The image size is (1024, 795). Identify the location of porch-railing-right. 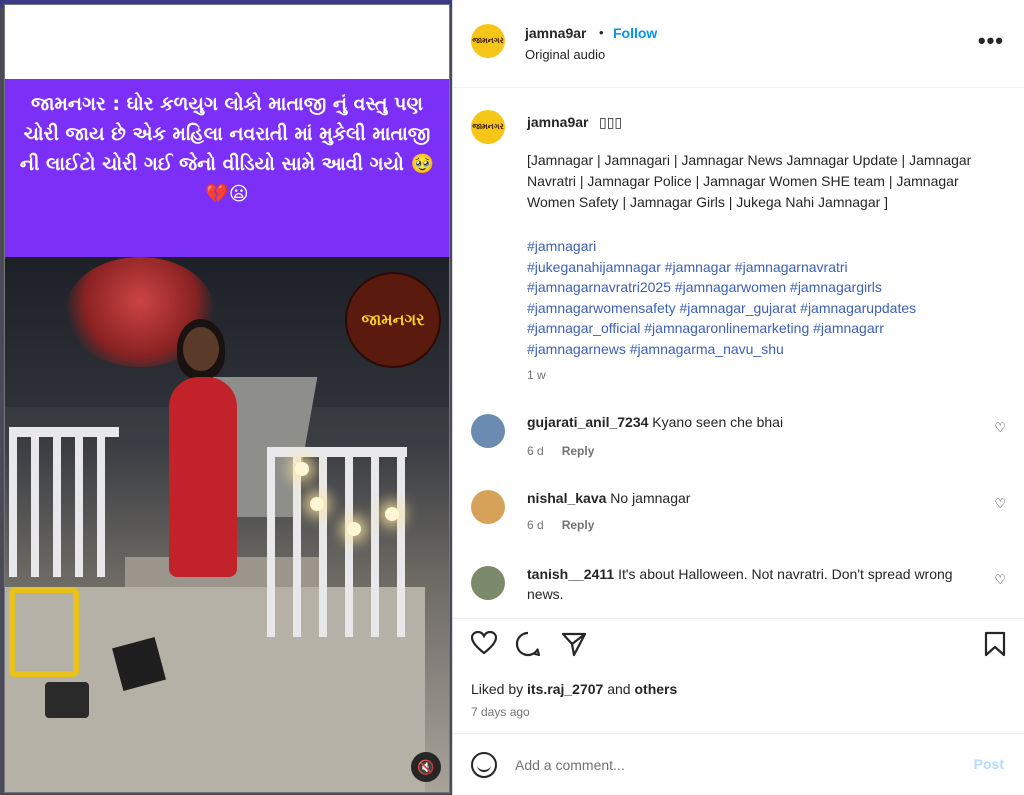
(337, 542).